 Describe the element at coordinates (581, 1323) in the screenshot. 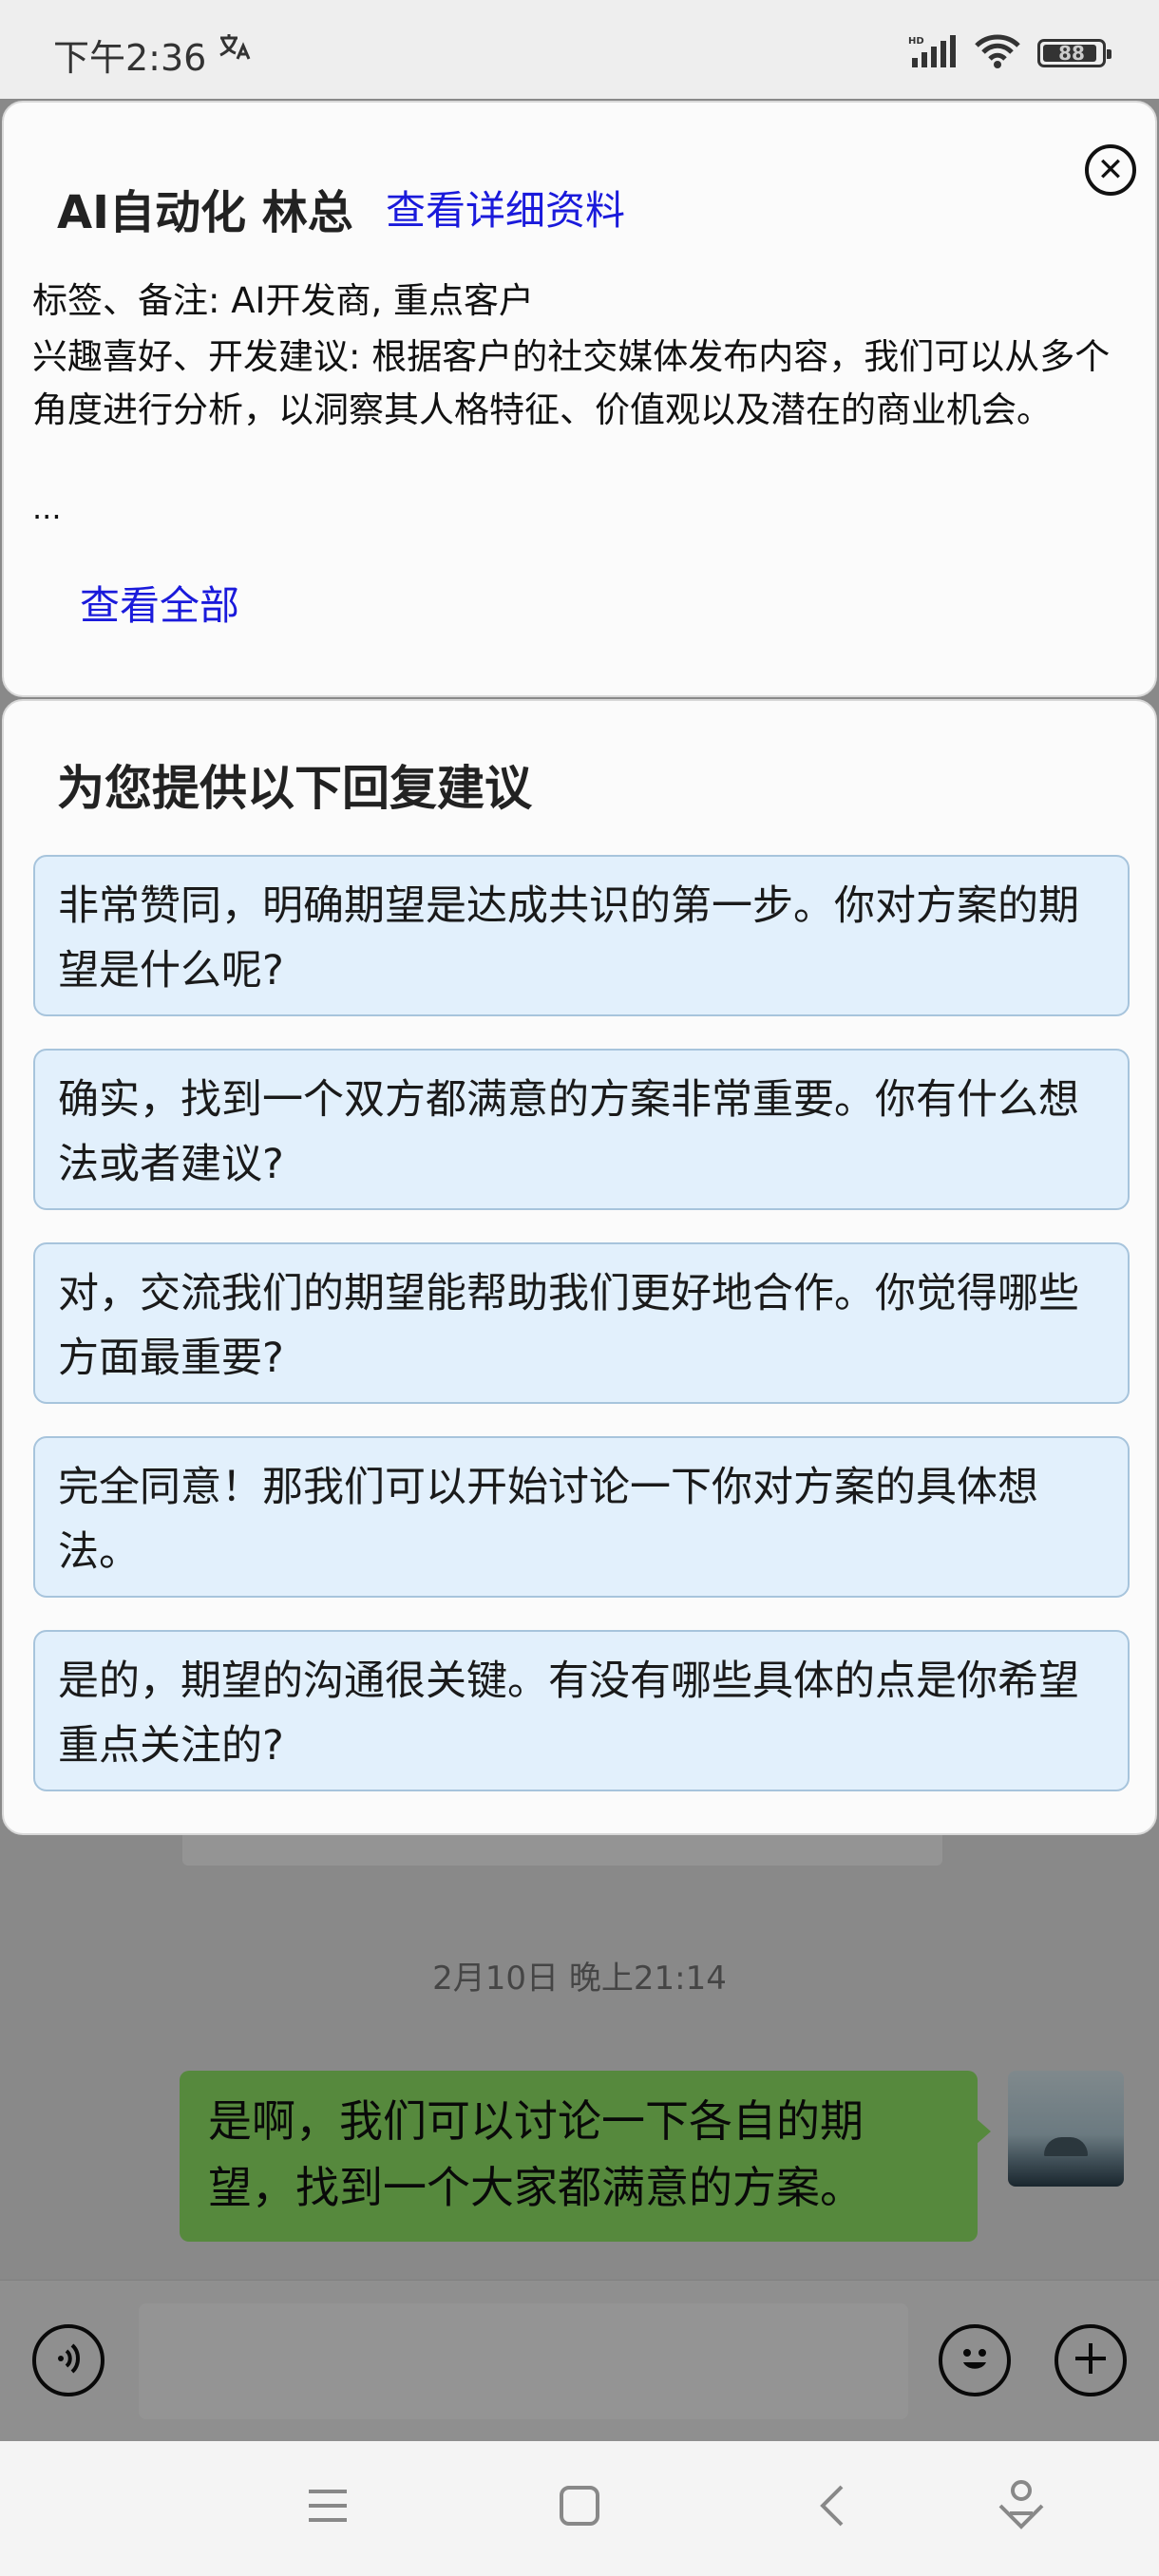

I see `suggestion-item: 对，交流我们的期望能帮助我们更好地合作。你觉得哪些方面最重要?` at that location.